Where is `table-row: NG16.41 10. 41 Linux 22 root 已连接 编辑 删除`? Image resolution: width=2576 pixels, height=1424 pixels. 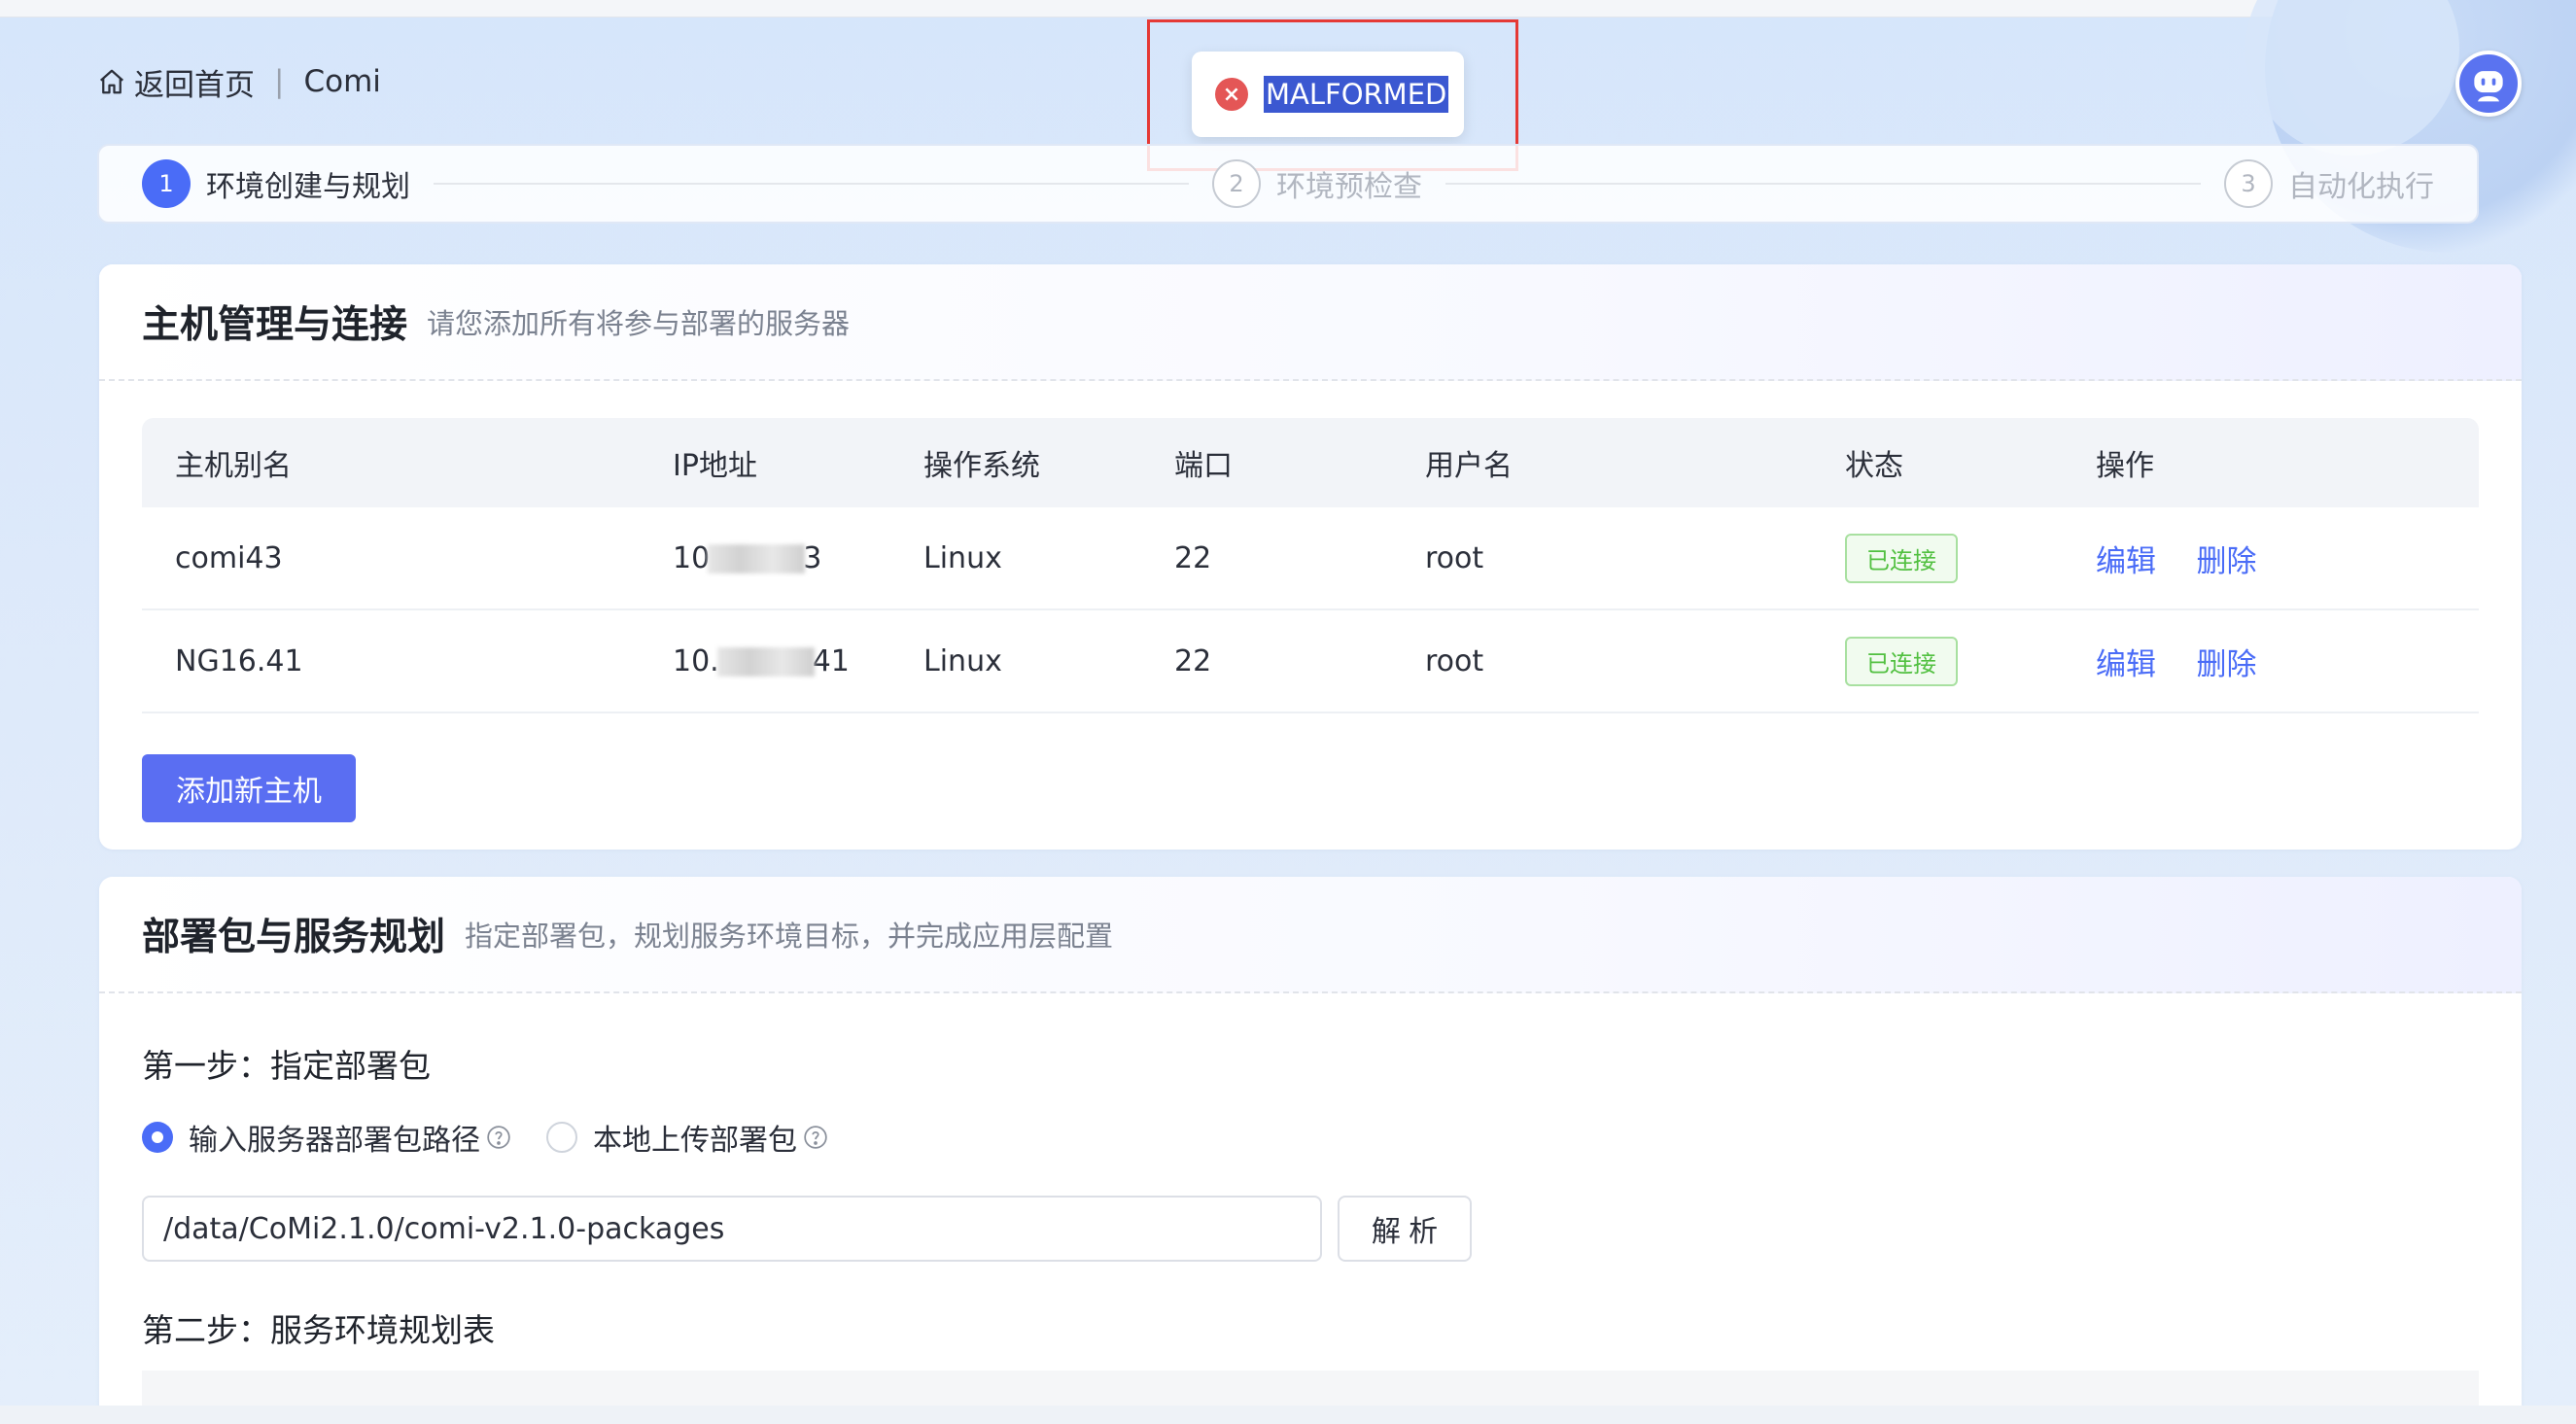 table-row: NG16.41 10. 41 Linux 22 root 已连接 编辑 删除 is located at coordinates (1310, 661).